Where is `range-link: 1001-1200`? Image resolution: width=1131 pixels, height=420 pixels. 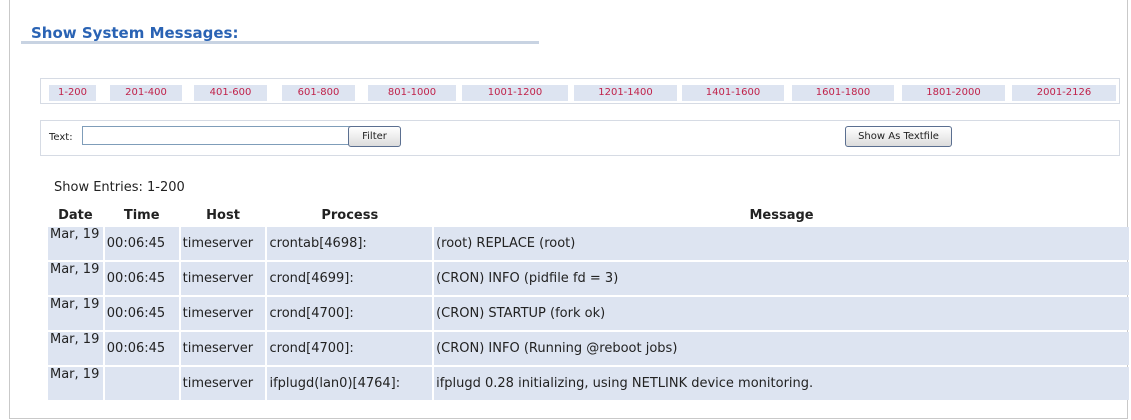 range-link: 1001-1200 is located at coordinates (515, 93).